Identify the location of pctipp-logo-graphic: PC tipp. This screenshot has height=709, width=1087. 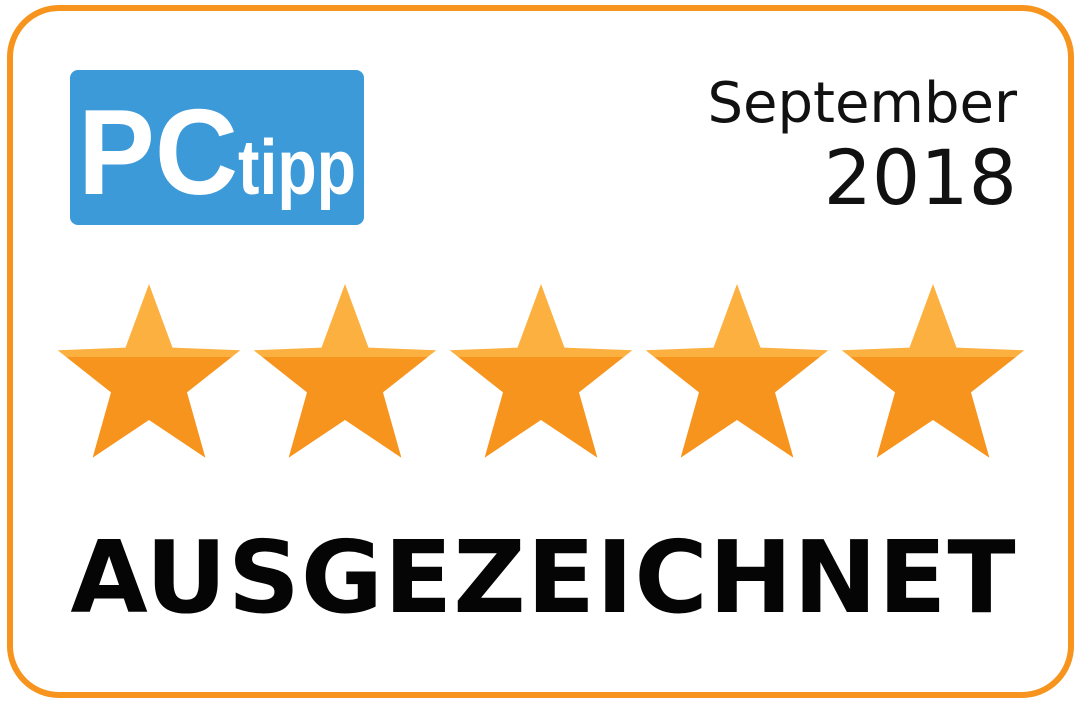
(217, 152).